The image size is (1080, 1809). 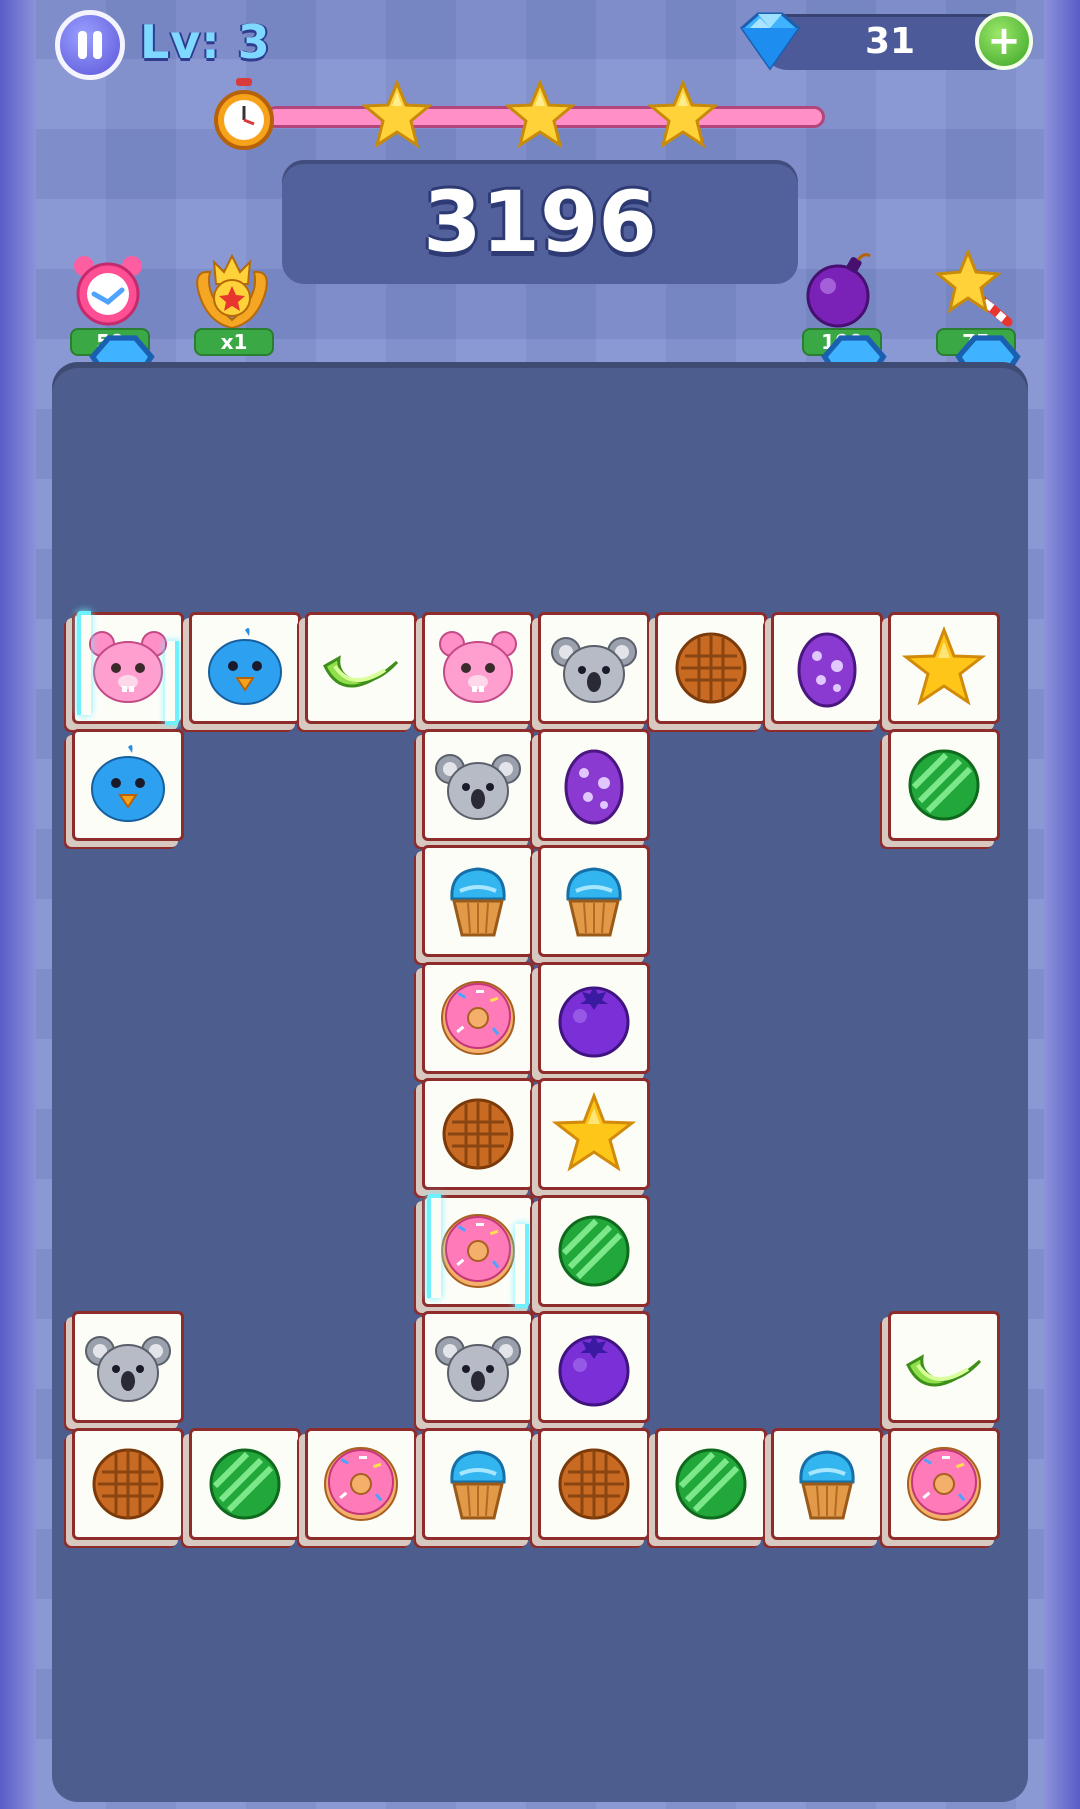 I want to click on booster-magic-wand: 75, so click(x=974, y=328).